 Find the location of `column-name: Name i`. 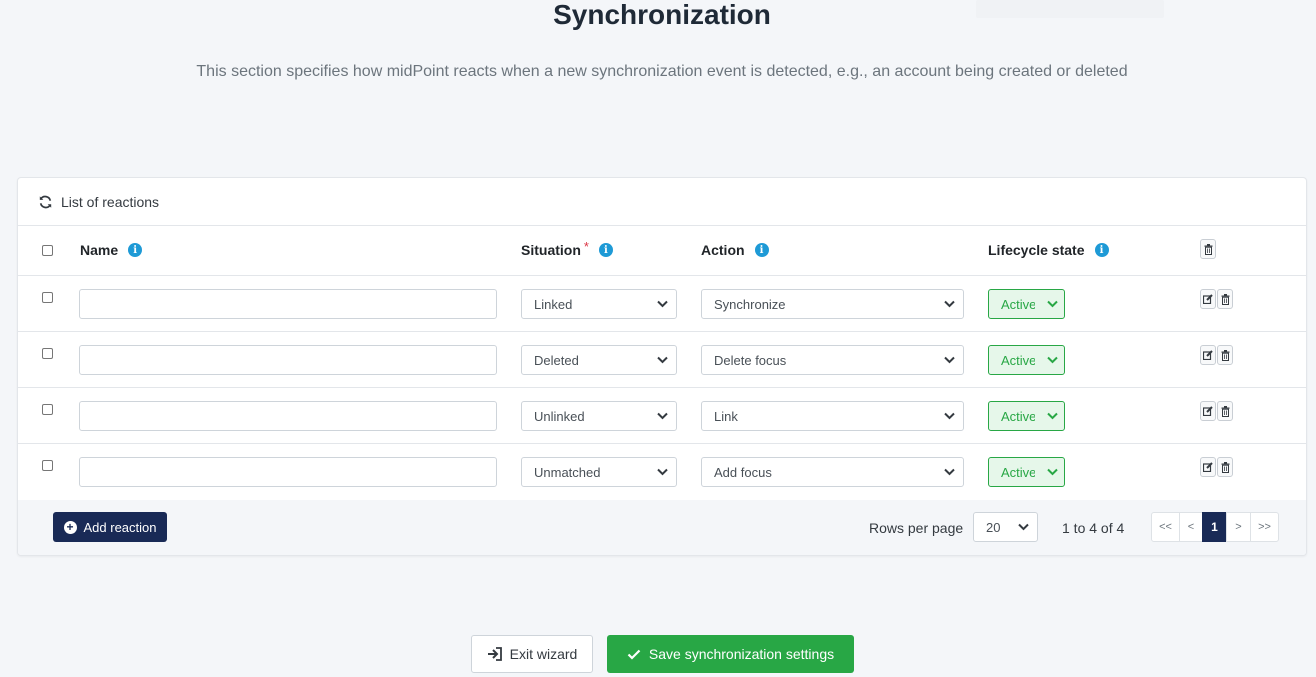

column-name: Name i is located at coordinates (111, 250).